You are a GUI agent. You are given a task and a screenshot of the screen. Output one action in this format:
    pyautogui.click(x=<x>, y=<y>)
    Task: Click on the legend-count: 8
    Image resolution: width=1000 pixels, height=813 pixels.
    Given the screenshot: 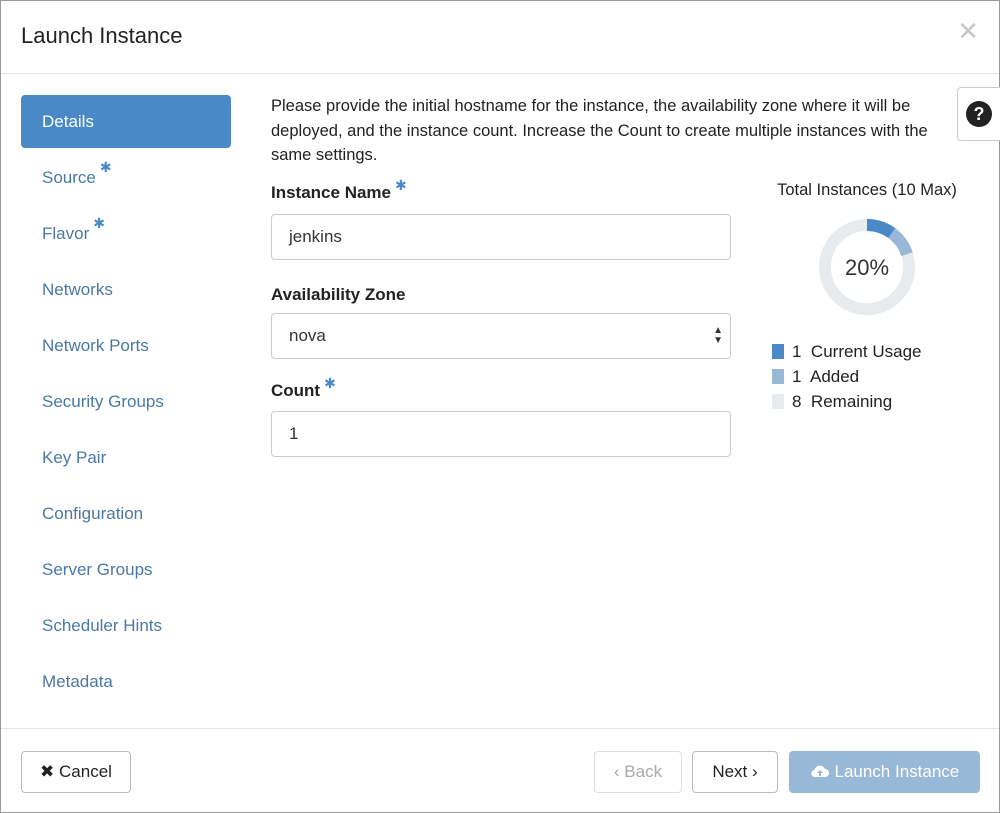 What is the action you would take?
    pyautogui.click(x=797, y=401)
    